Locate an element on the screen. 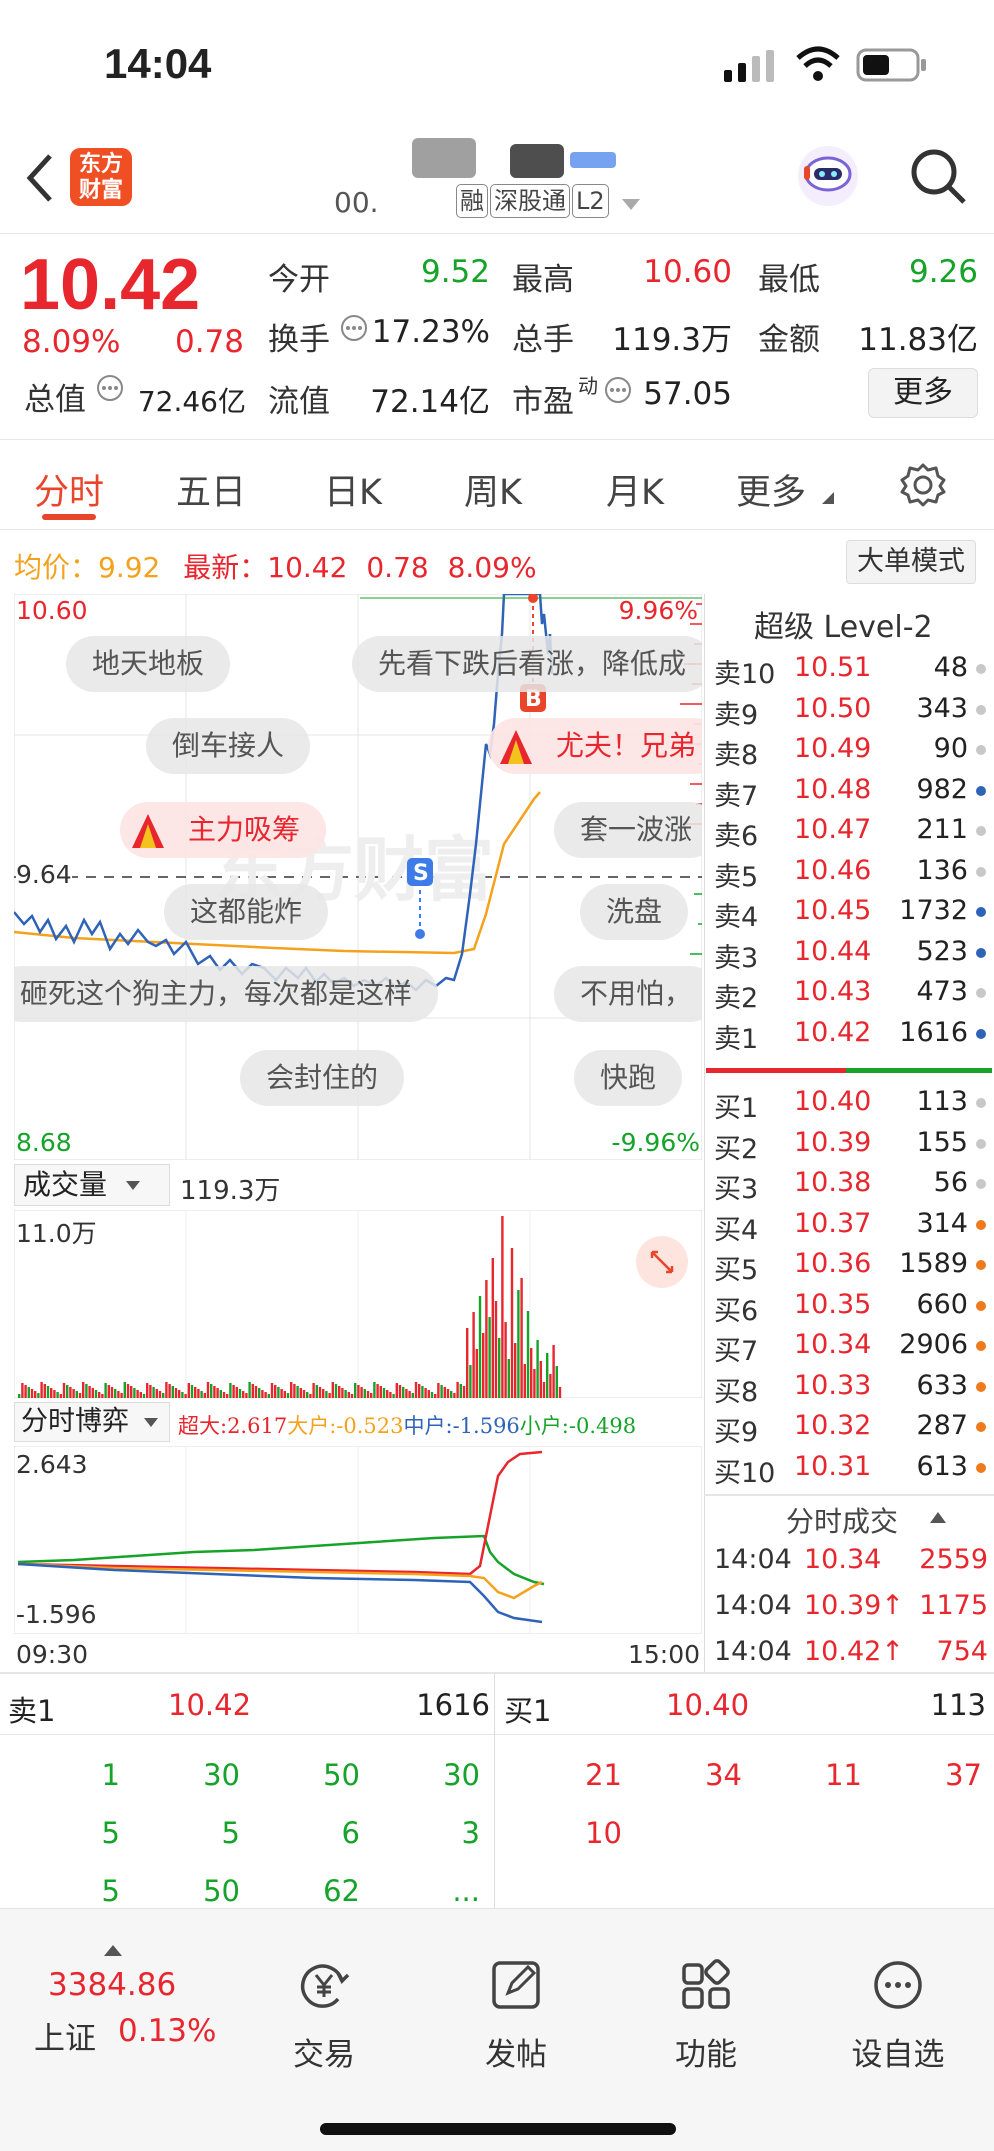 This screenshot has height=2151, width=994. bid-row: 买3 10.38 56 is located at coordinates (851, 1185).